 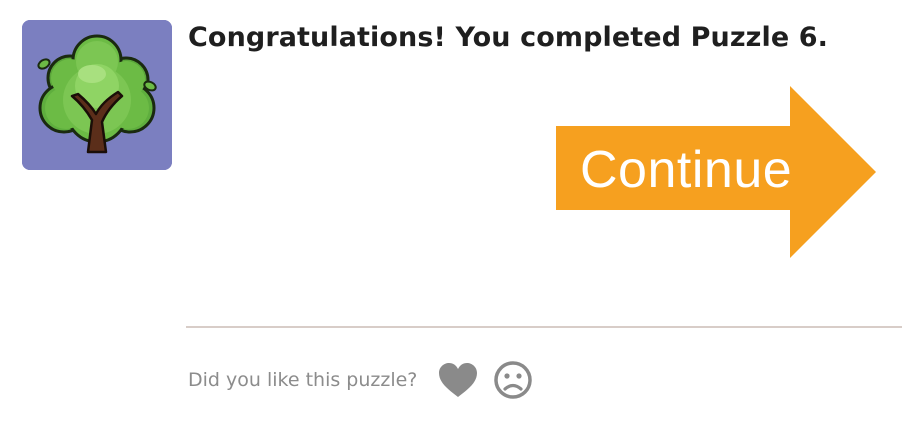 I want to click on continue-button: Continue, so click(x=716, y=172).